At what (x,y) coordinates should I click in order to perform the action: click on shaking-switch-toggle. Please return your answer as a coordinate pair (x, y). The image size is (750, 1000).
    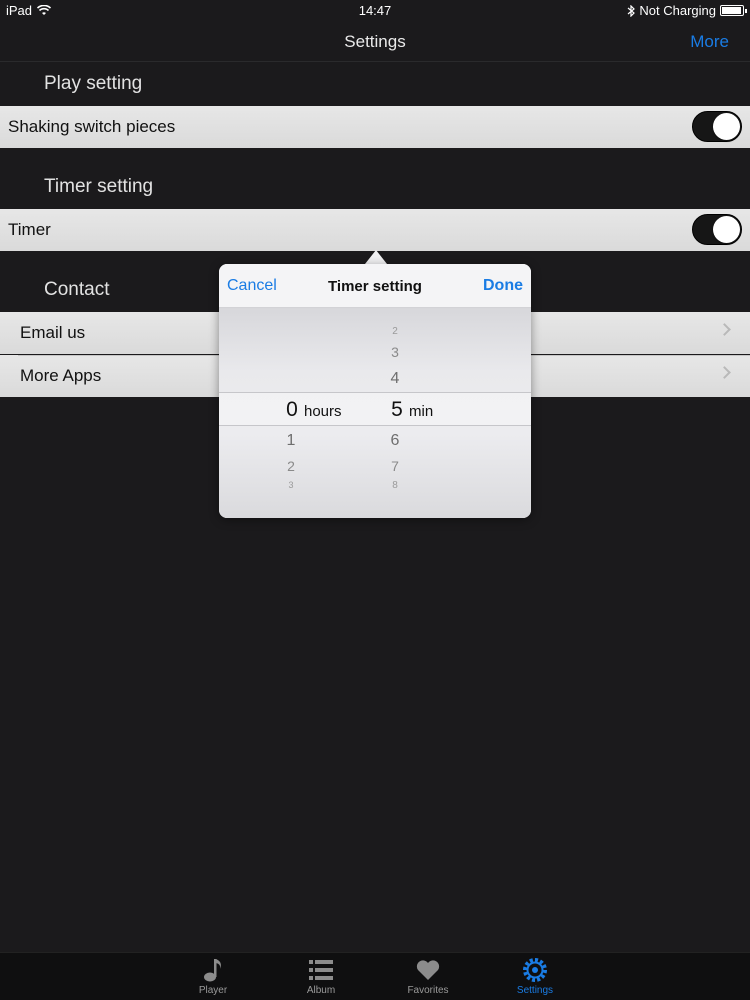
    Looking at the image, I should click on (717, 126).